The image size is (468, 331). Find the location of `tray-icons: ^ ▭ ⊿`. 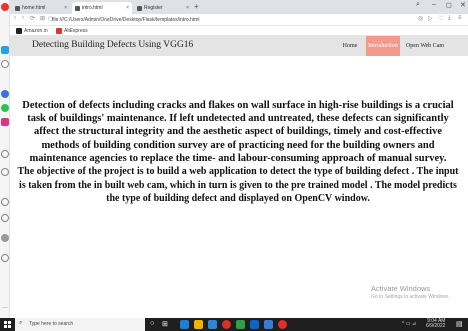

tray-icons: ^ ▭ ⊿ is located at coordinates (409, 324).